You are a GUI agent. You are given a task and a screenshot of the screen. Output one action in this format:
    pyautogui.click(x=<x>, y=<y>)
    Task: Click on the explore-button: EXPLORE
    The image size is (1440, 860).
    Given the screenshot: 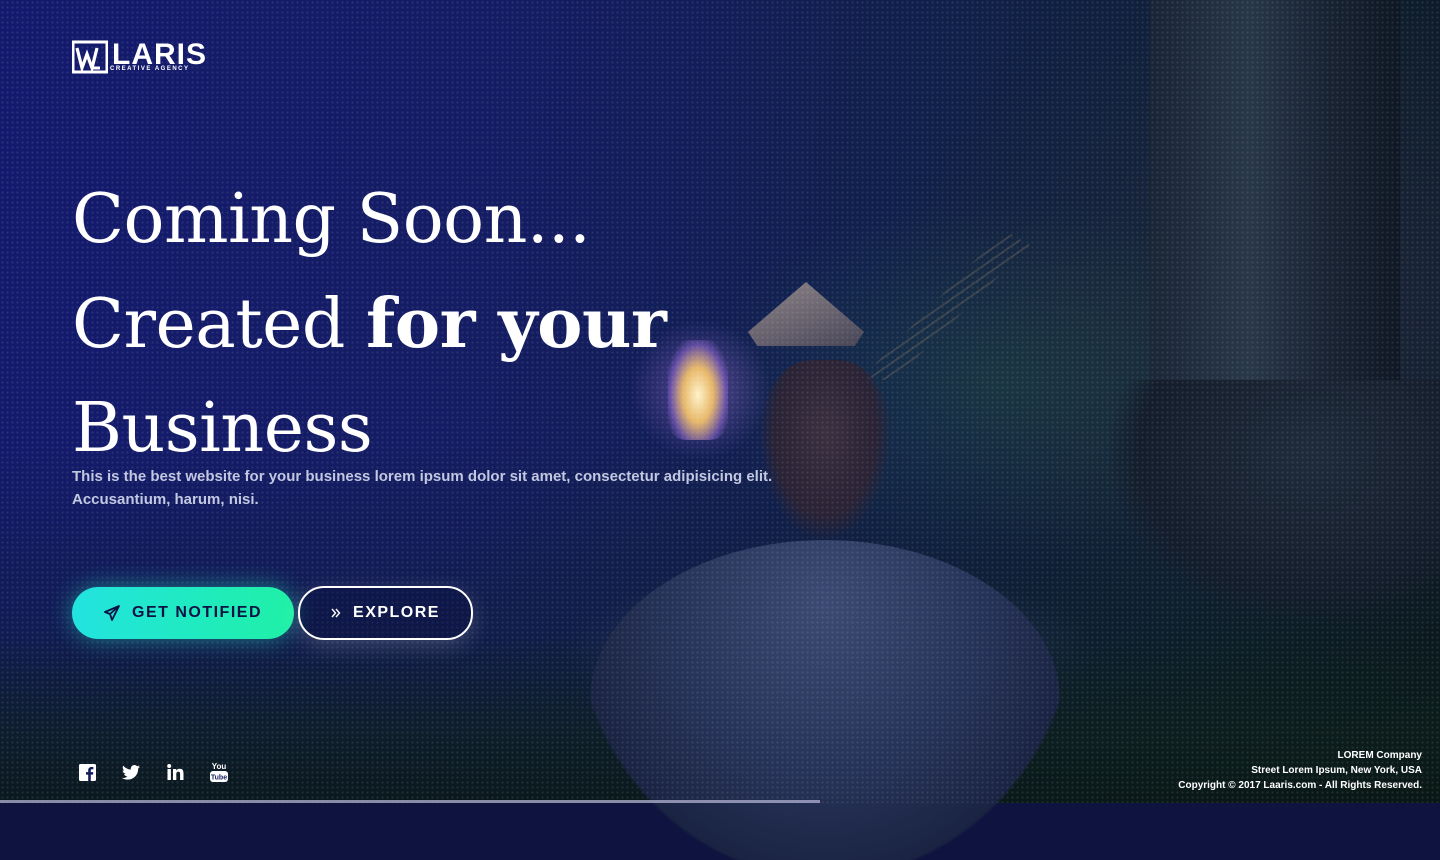 What is the action you would take?
    pyautogui.click(x=385, y=613)
    